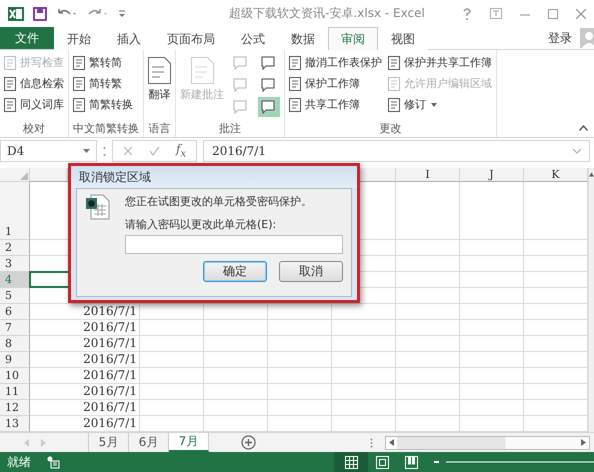  Describe the element at coordinates (98, 207) in the screenshot. I see `locked-sheet-icon` at that location.